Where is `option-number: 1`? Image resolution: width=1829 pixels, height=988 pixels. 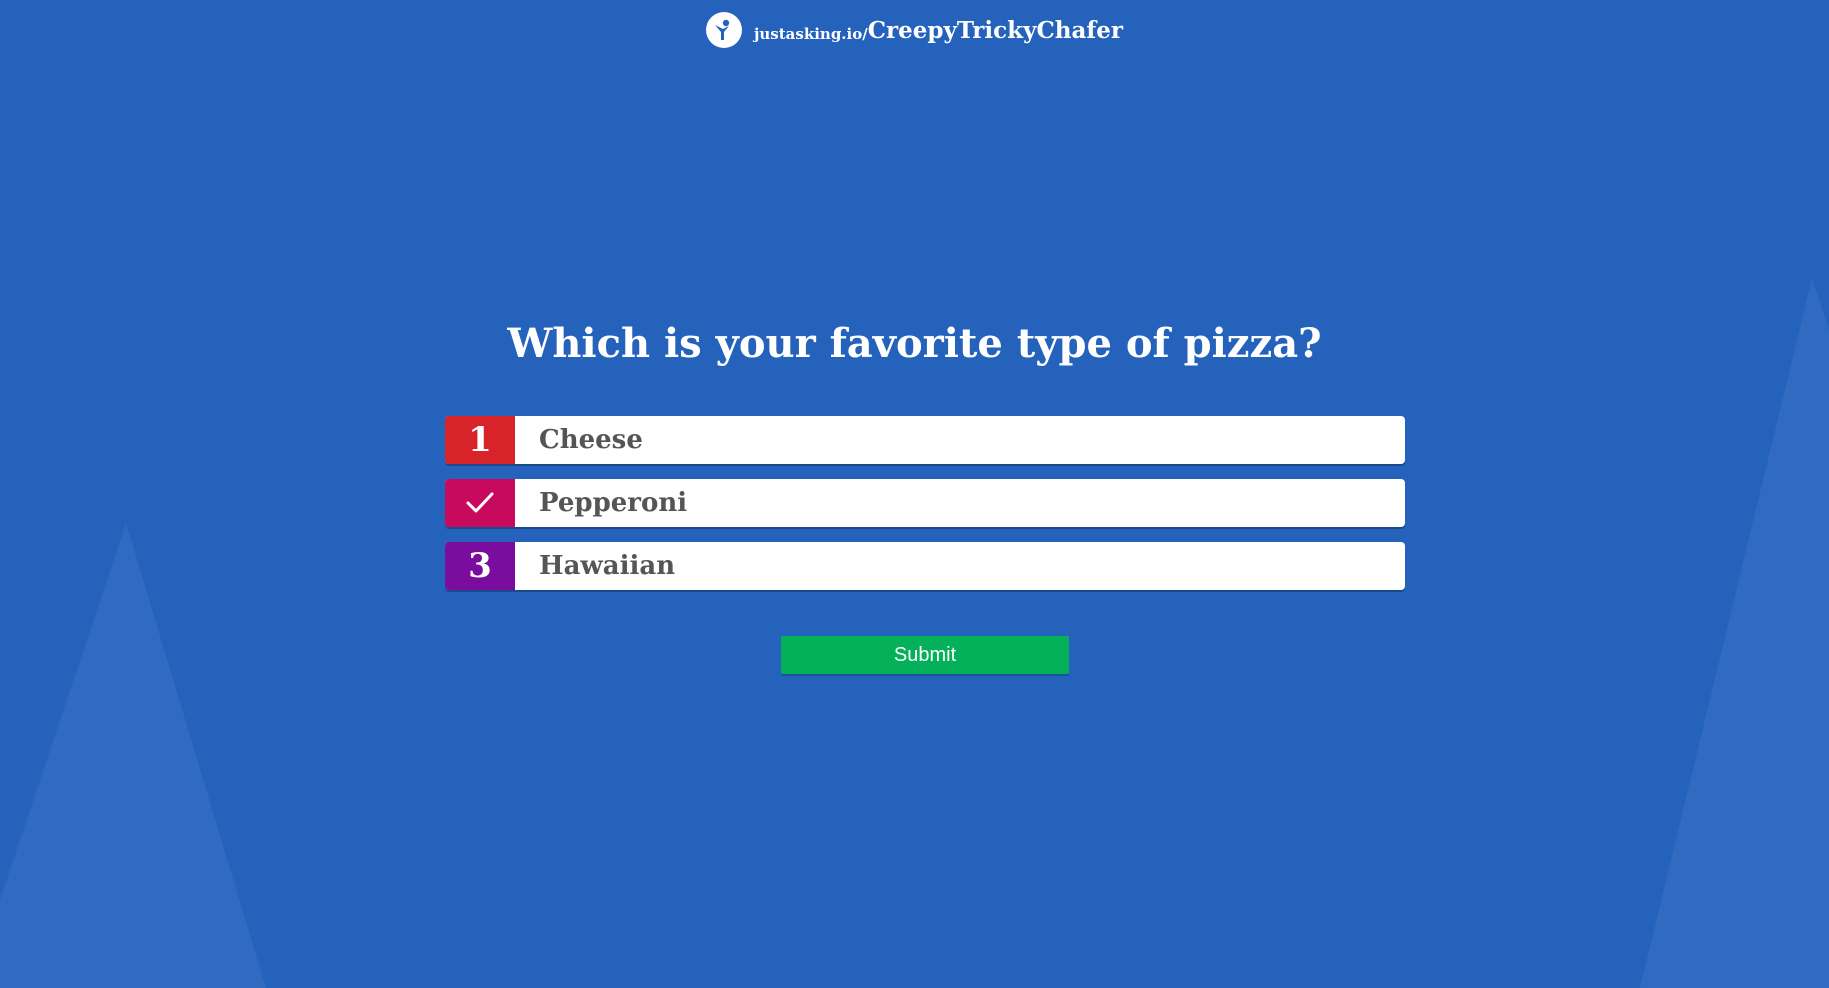 option-number: 1 is located at coordinates (480, 440).